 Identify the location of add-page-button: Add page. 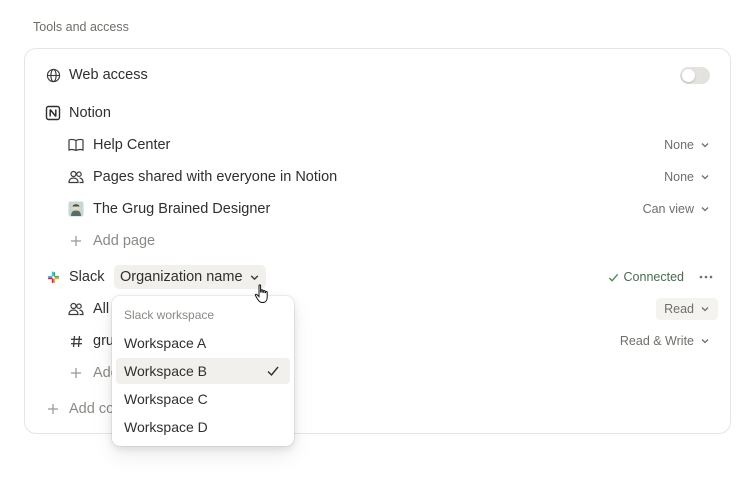
(377, 241).